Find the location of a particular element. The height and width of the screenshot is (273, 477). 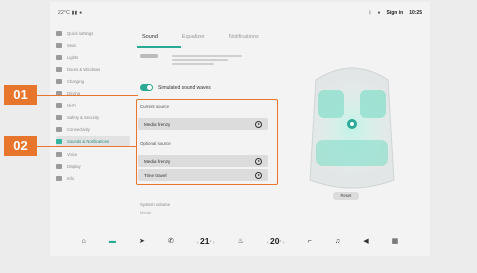

simulated-sound-label: Simulated sound waves is located at coordinates (184, 87).